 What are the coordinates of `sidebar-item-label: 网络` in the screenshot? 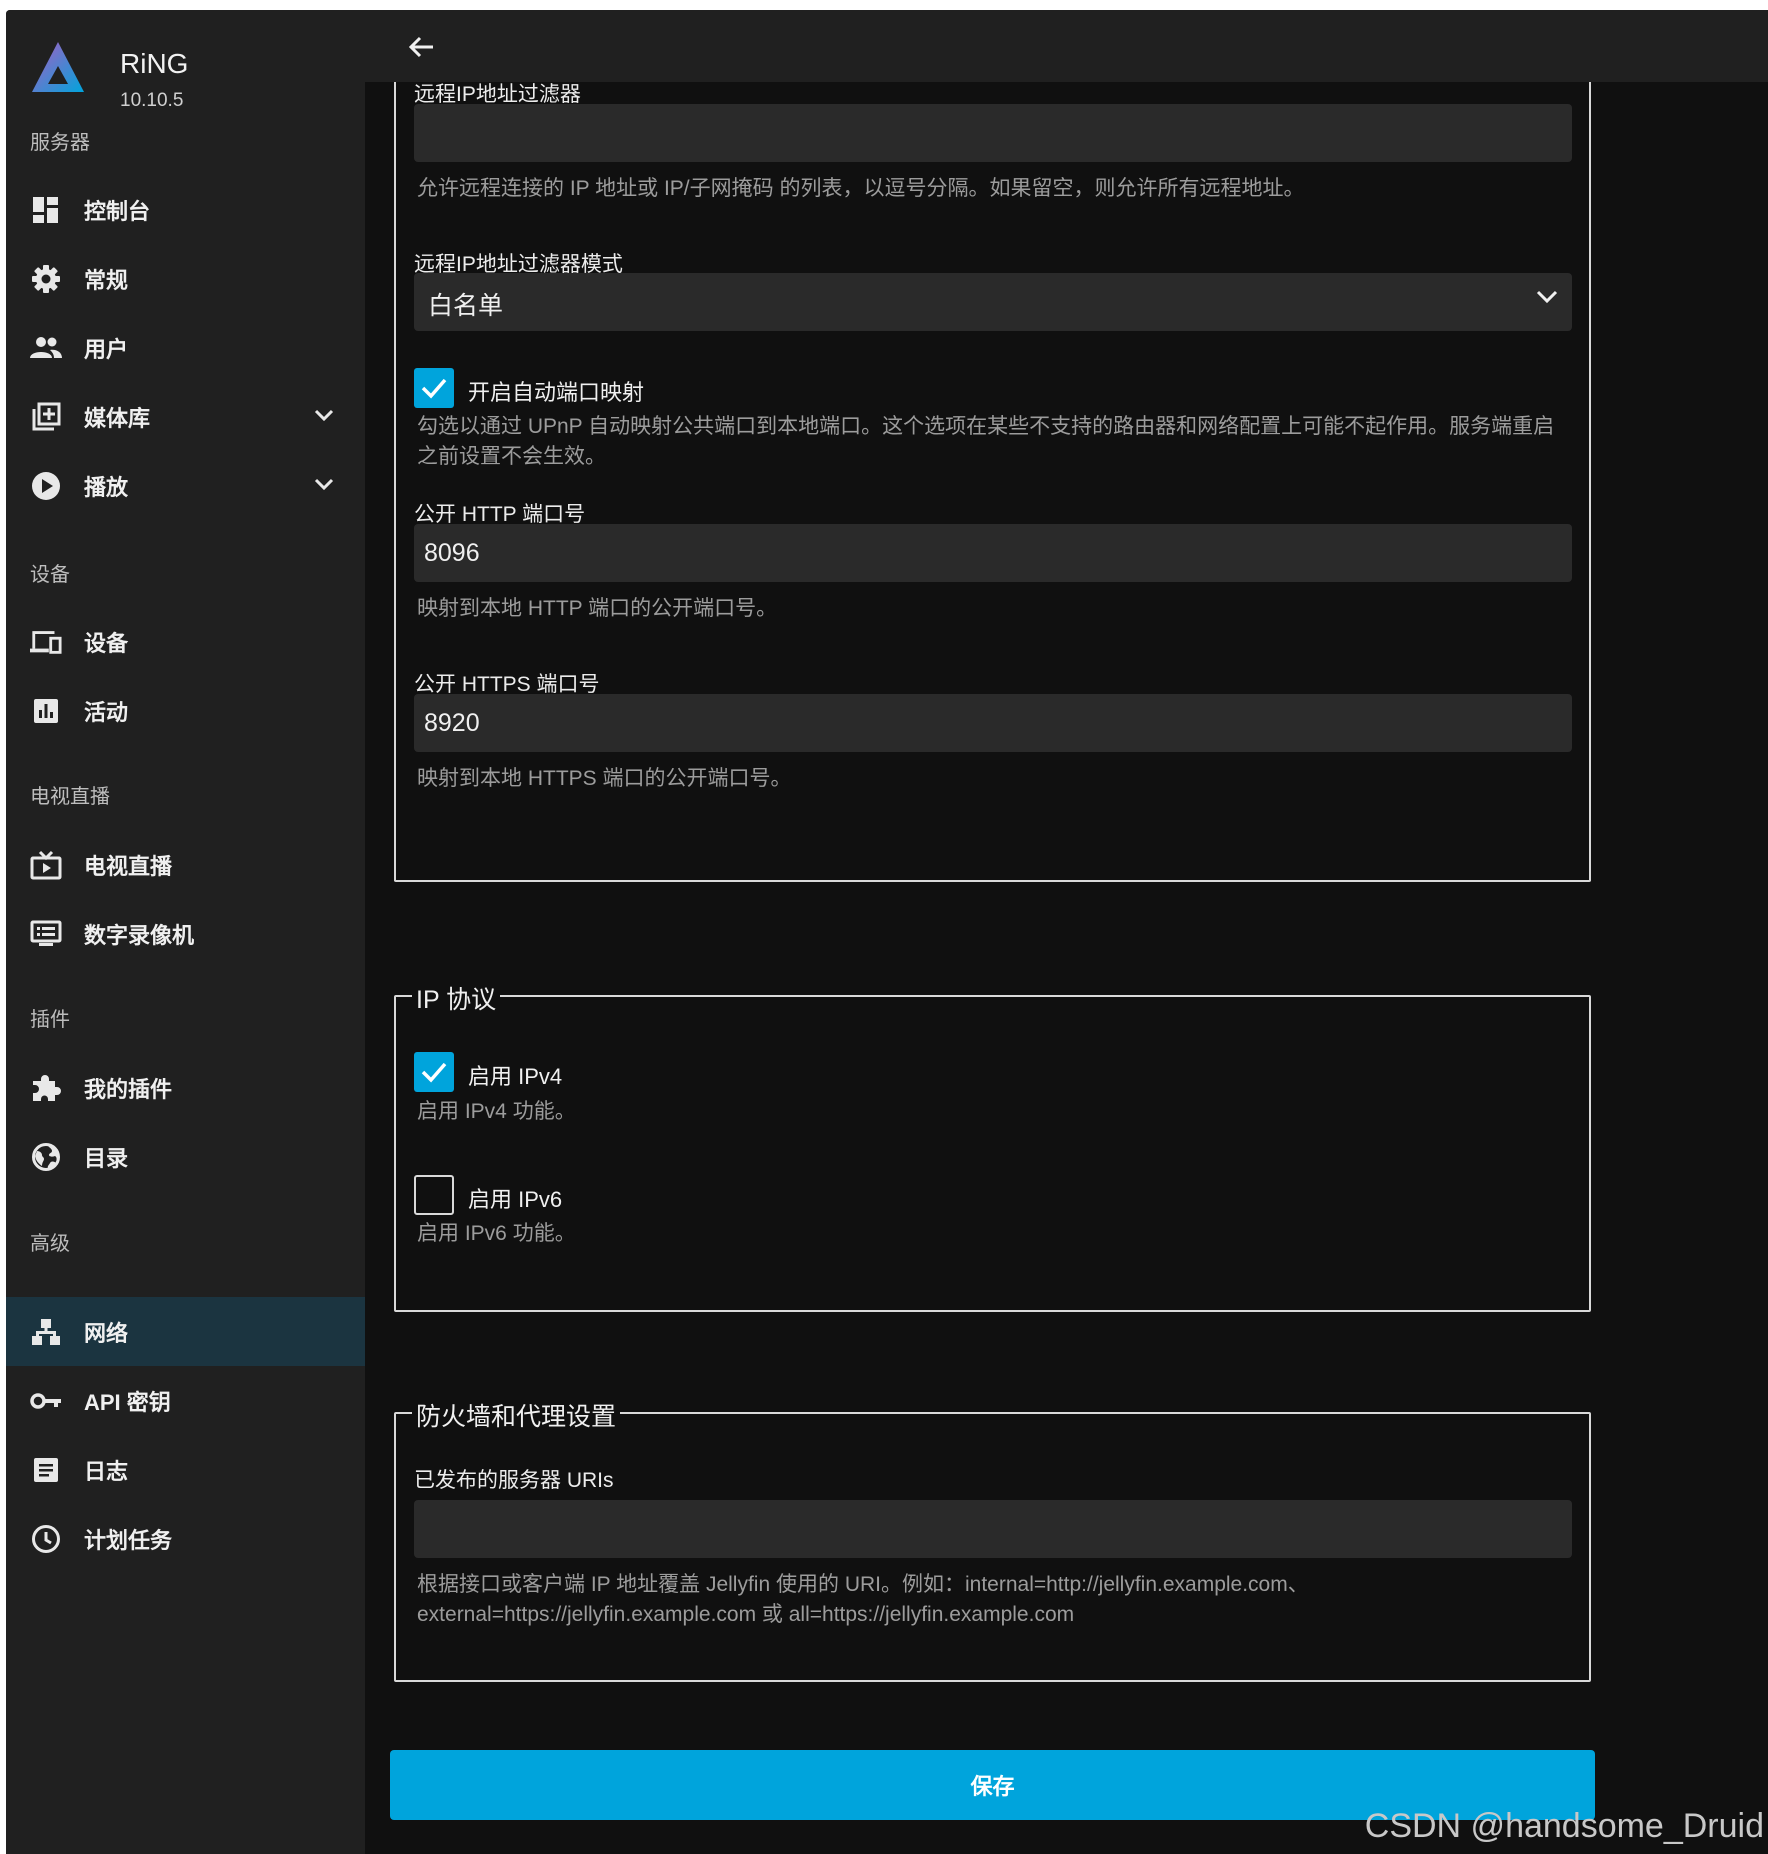 It's located at (106, 1333).